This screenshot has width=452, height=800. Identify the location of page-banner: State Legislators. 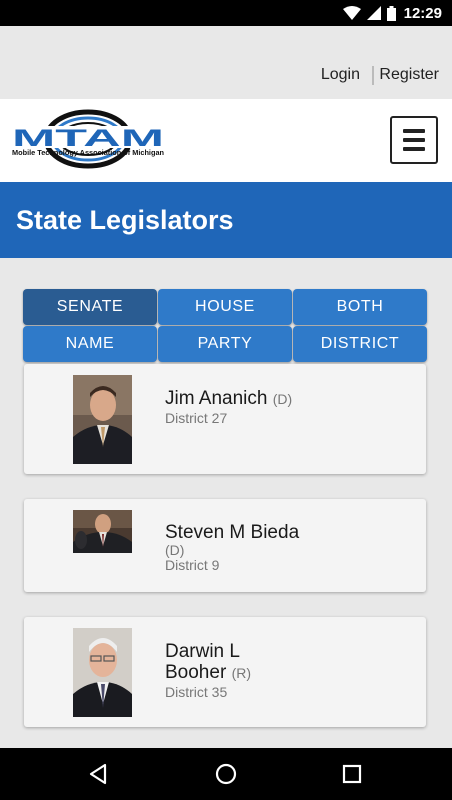
(226, 220).